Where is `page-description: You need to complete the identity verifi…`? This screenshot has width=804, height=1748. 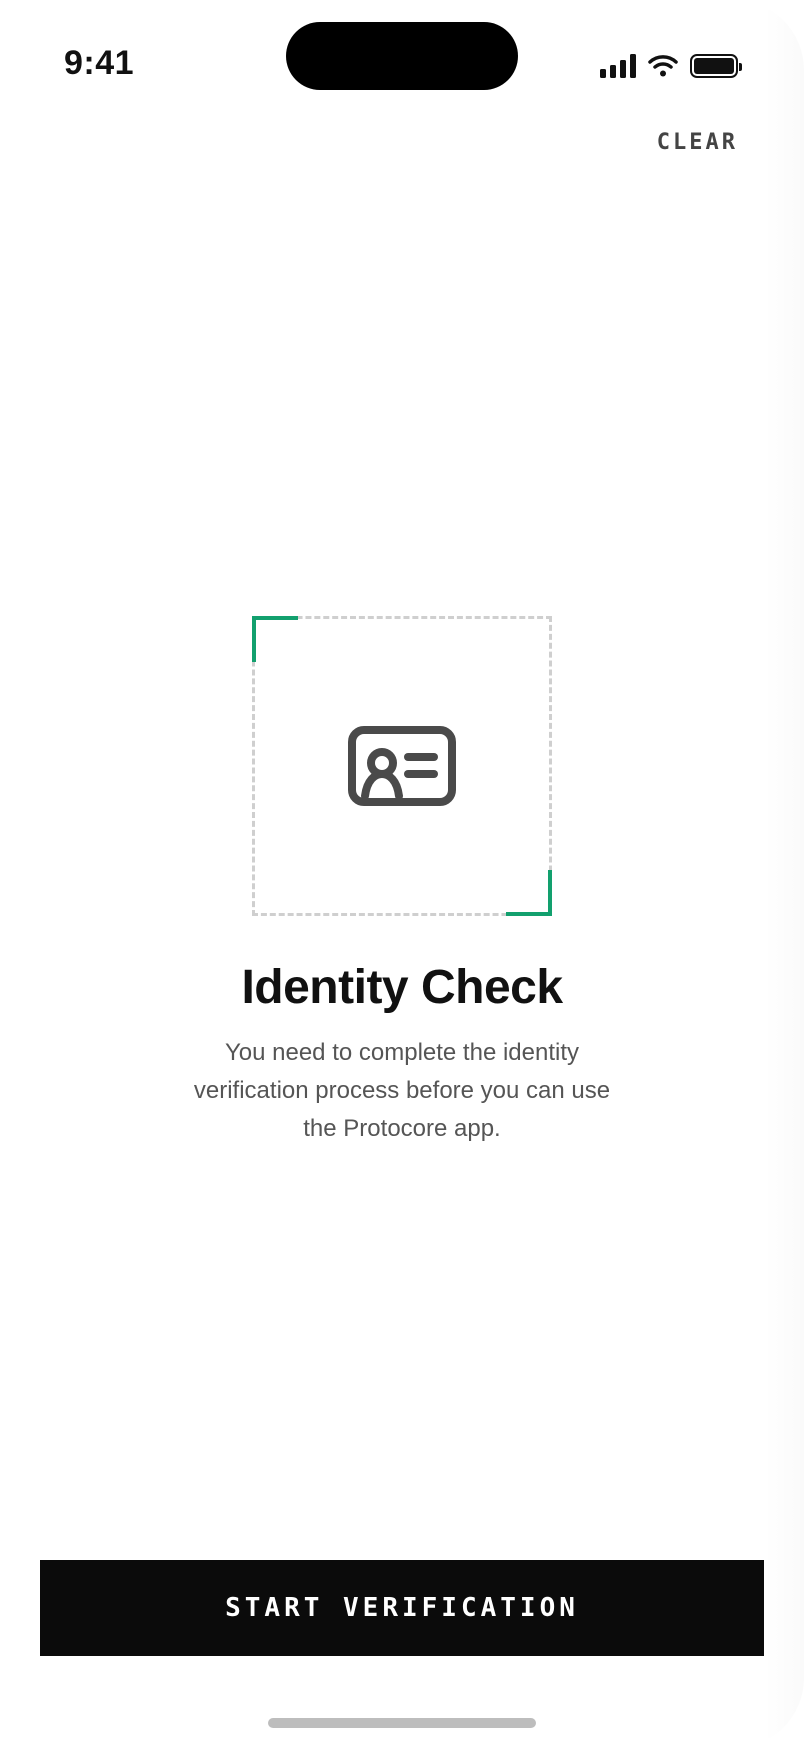 page-description: You need to complete the identity verifi… is located at coordinates (402, 1090).